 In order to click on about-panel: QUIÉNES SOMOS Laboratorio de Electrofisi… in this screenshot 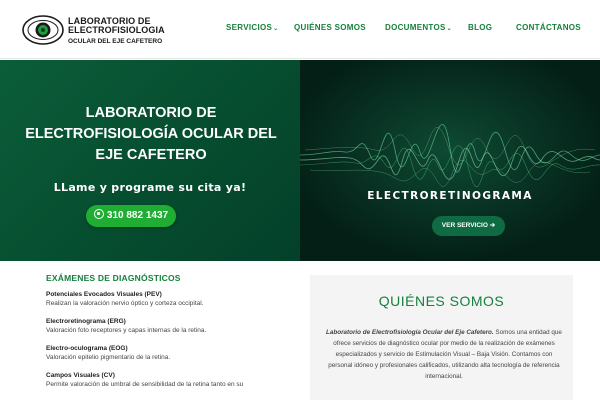, I will do `click(441, 337)`.